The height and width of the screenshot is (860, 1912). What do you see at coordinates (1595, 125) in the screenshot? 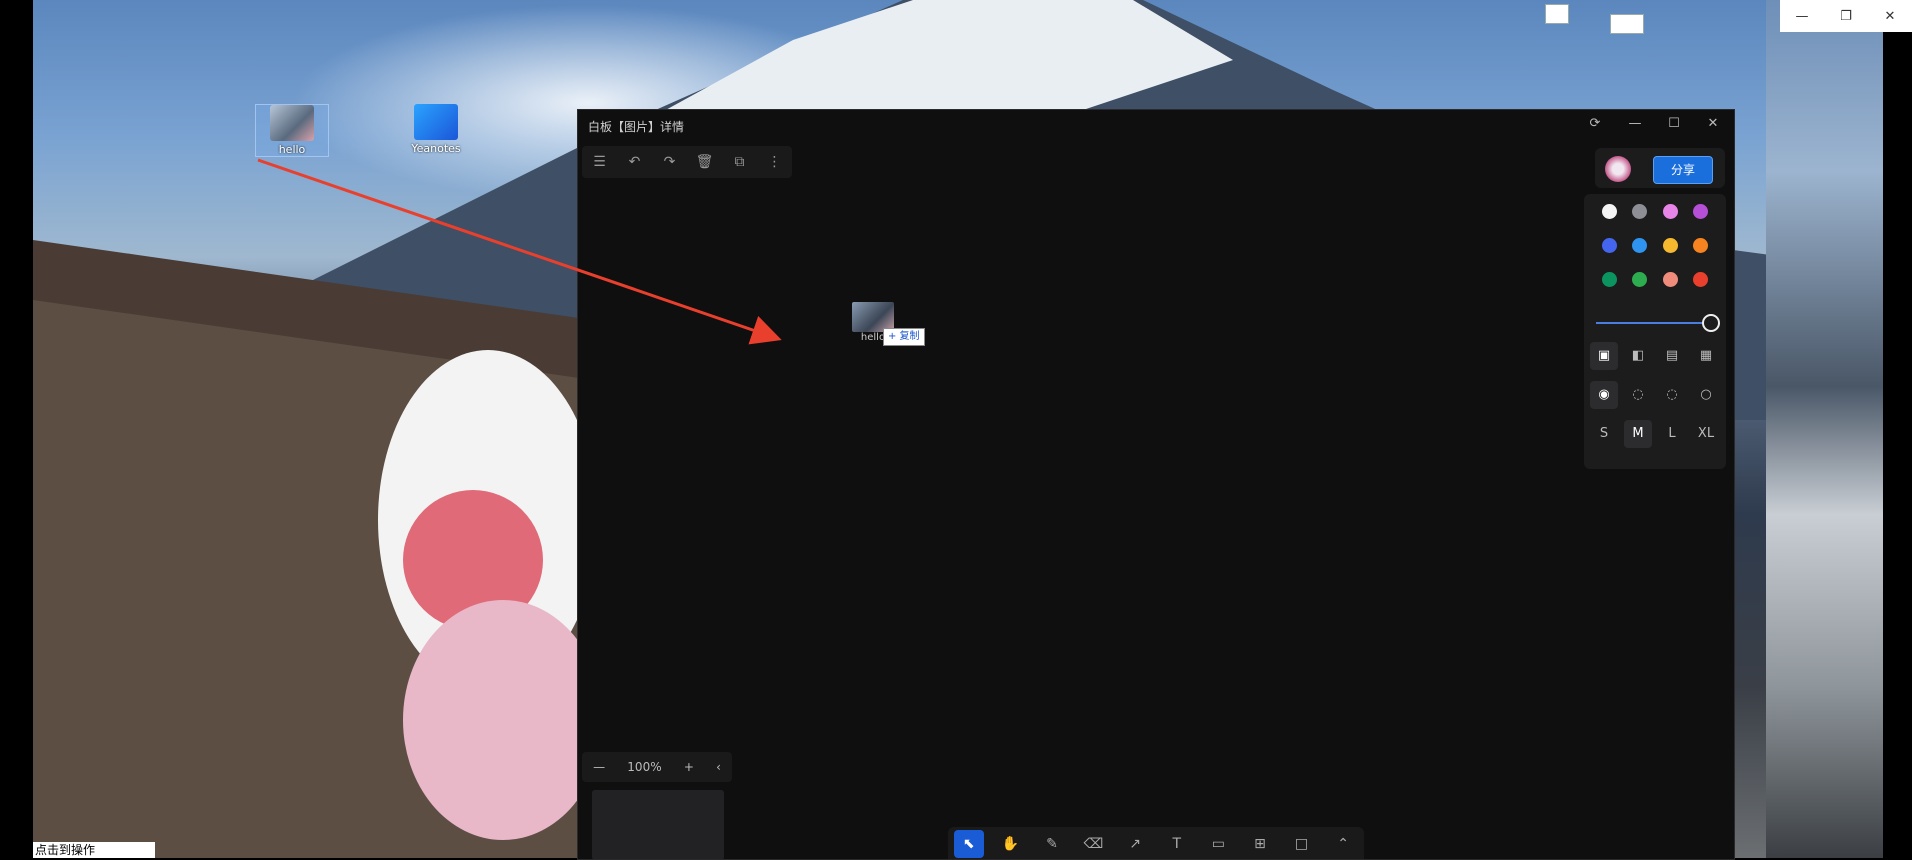
I see `refresh-icon: ⟳` at bounding box center [1595, 125].